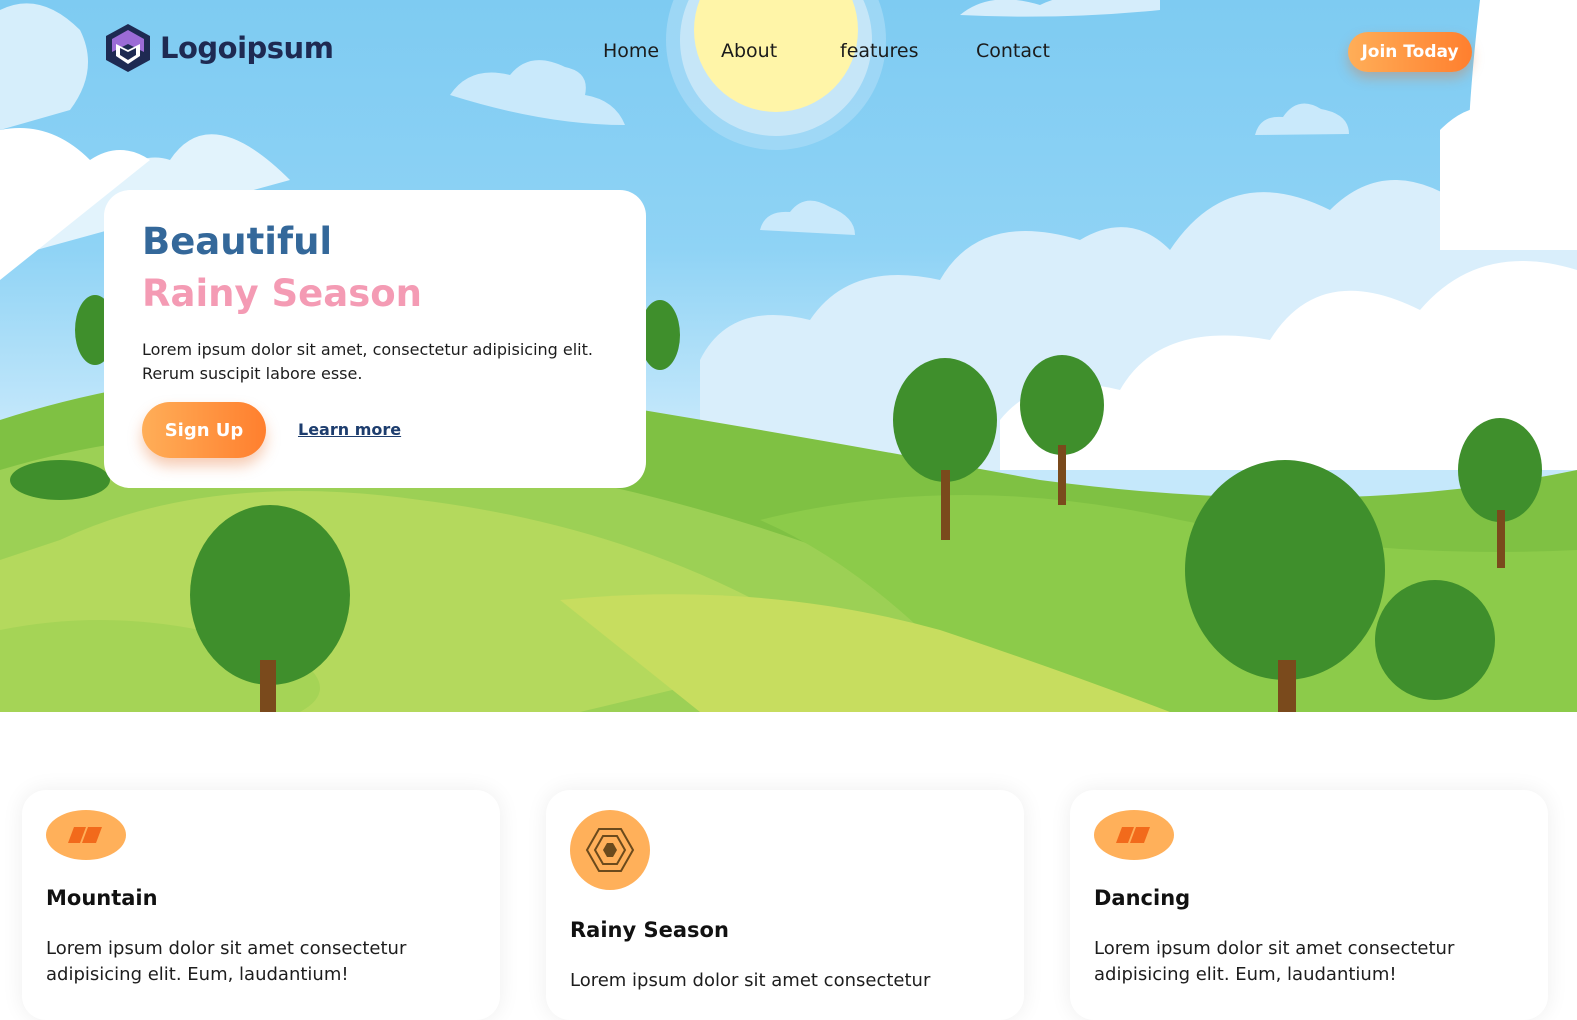 The height and width of the screenshot is (1020, 1577). I want to click on feature-title: Mountain, so click(102, 898).